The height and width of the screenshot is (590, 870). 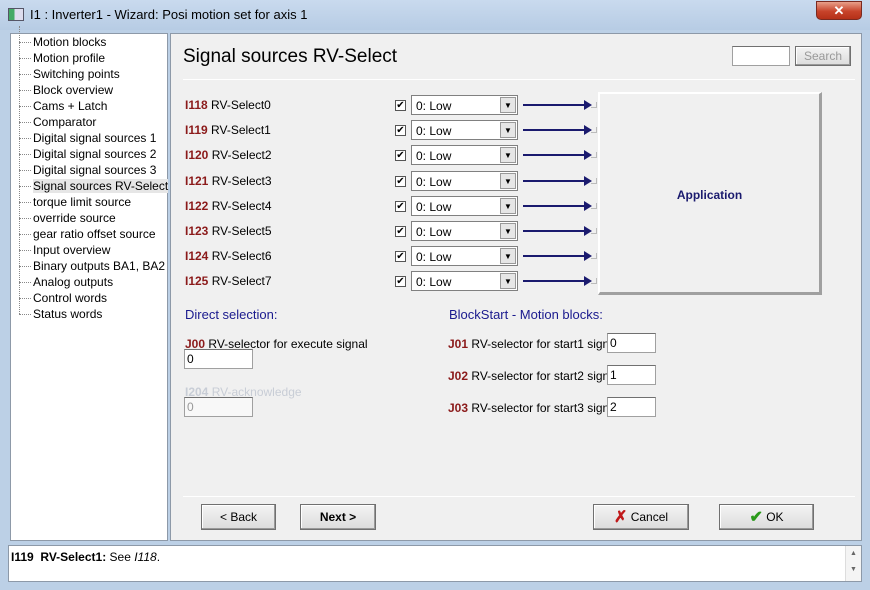 I want to click on cancel-button: ✗ Cancel, so click(x=641, y=517).